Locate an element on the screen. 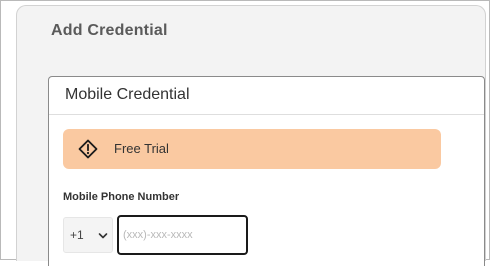  card-title: Mobile Credential is located at coordinates (127, 94).